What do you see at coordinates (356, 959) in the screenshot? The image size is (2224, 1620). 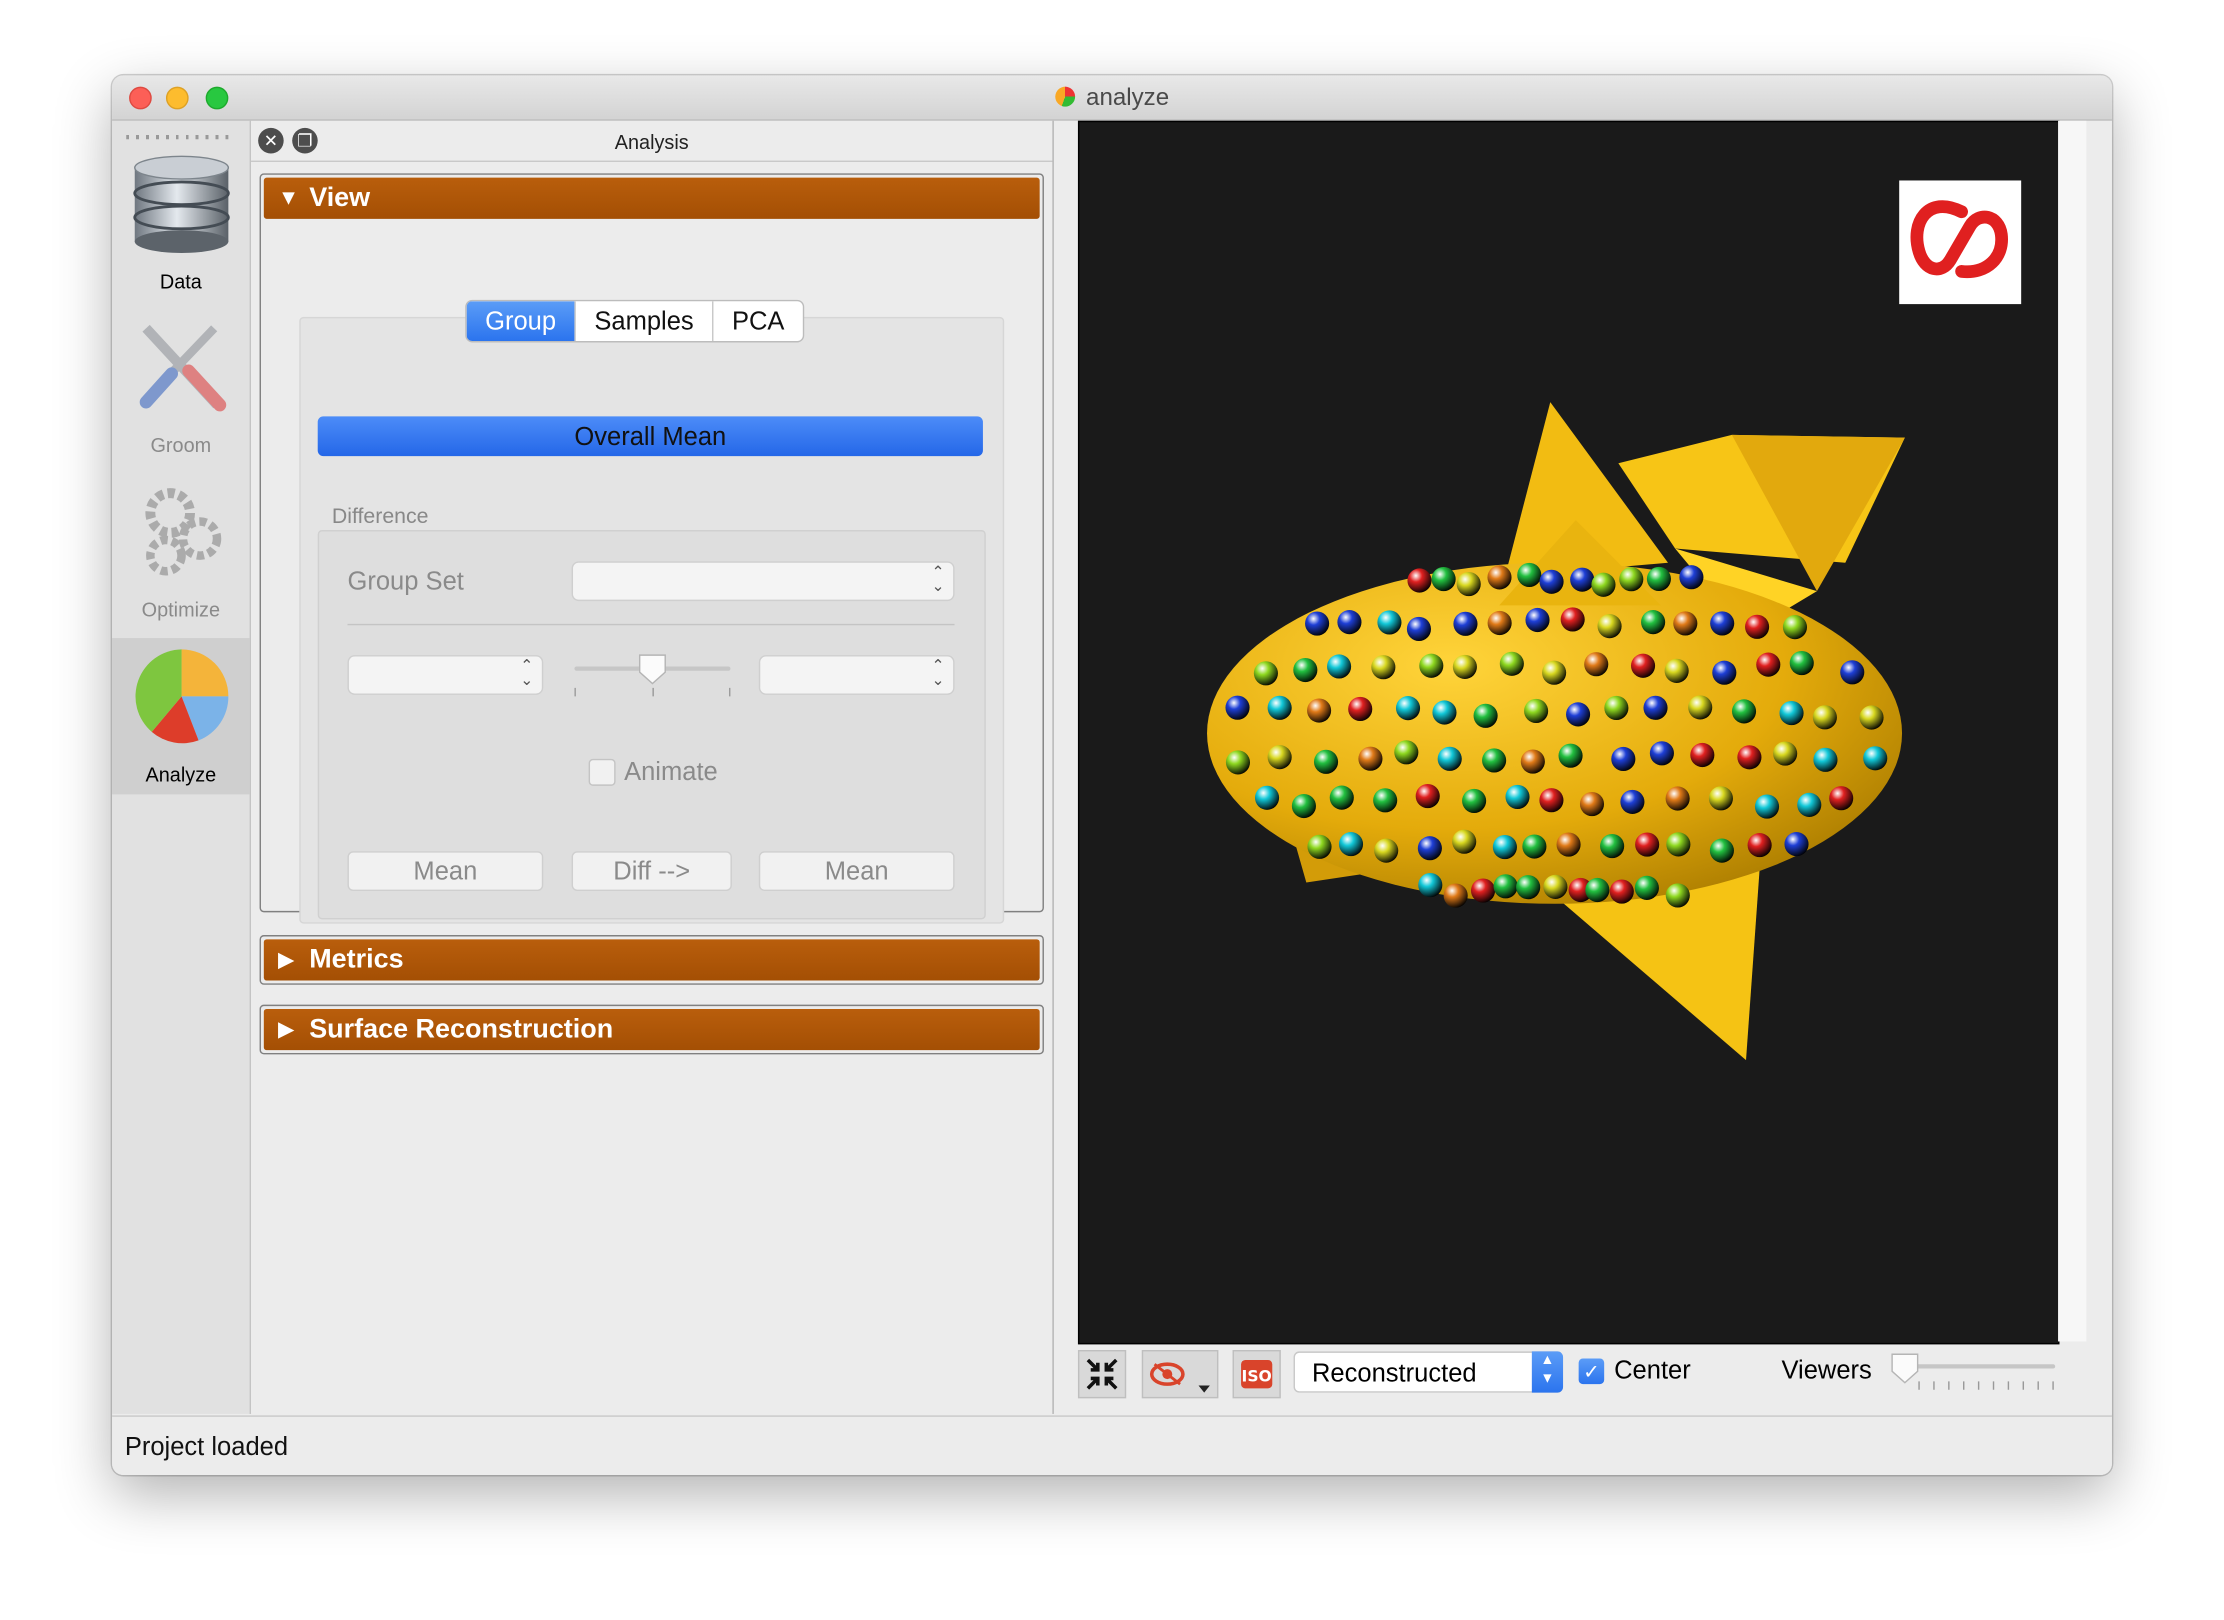 I see `metrics-section-title: Metrics` at bounding box center [356, 959].